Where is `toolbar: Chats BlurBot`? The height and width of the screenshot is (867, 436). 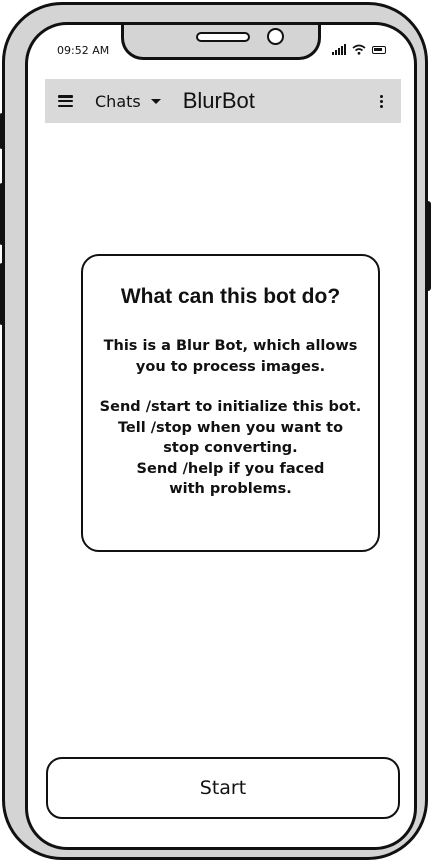
toolbar: Chats BlurBot is located at coordinates (223, 101).